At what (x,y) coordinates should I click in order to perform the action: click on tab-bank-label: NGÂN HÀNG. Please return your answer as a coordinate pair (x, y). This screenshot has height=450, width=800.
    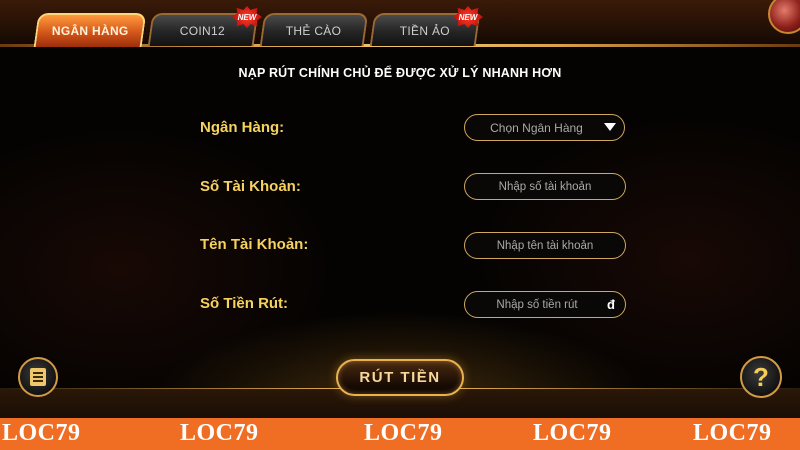
    Looking at the image, I should click on (90, 31).